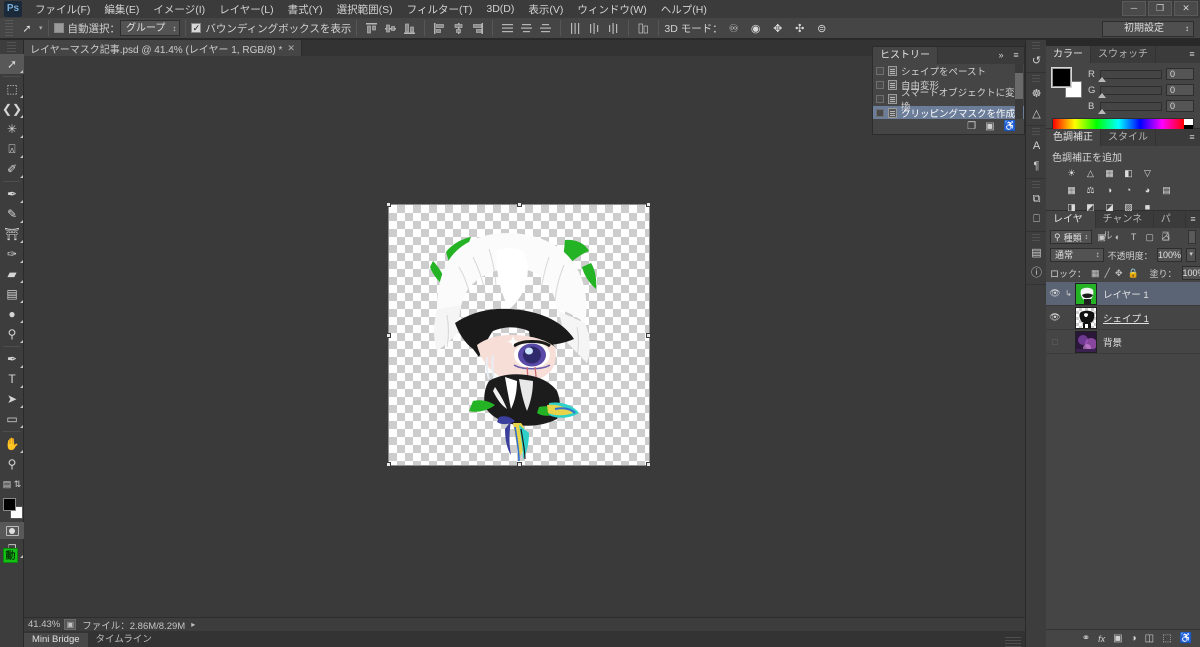 This screenshot has height=647, width=1200. I want to click on align-right-edges-icon, so click(477, 28).